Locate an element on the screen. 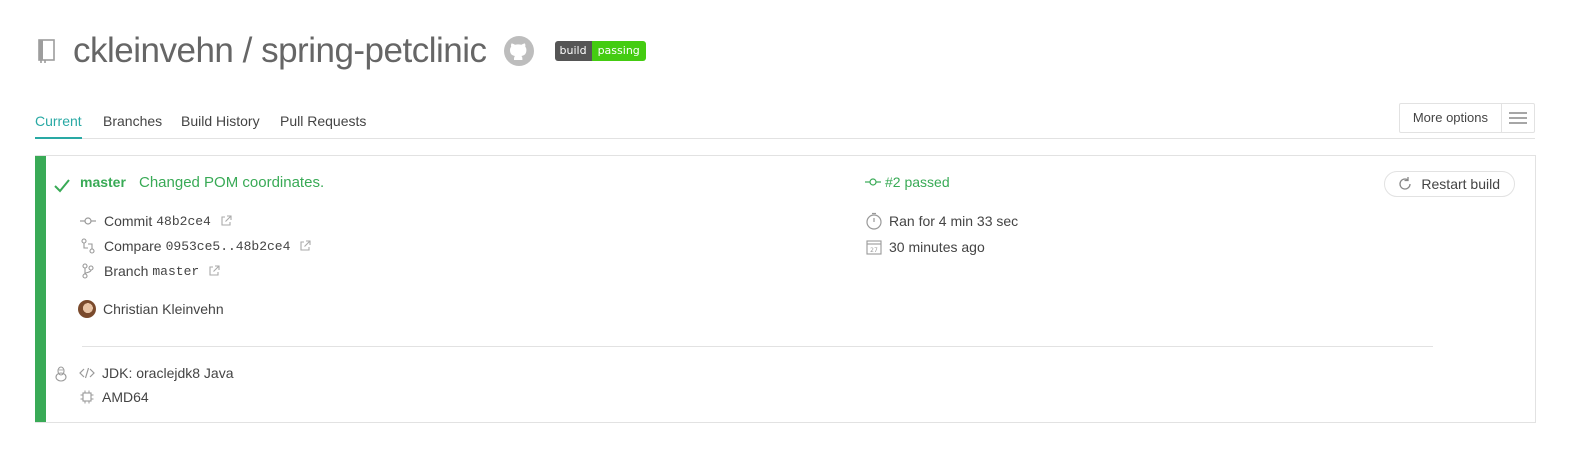 The image size is (1570, 465). code-icon is located at coordinates (87, 373).